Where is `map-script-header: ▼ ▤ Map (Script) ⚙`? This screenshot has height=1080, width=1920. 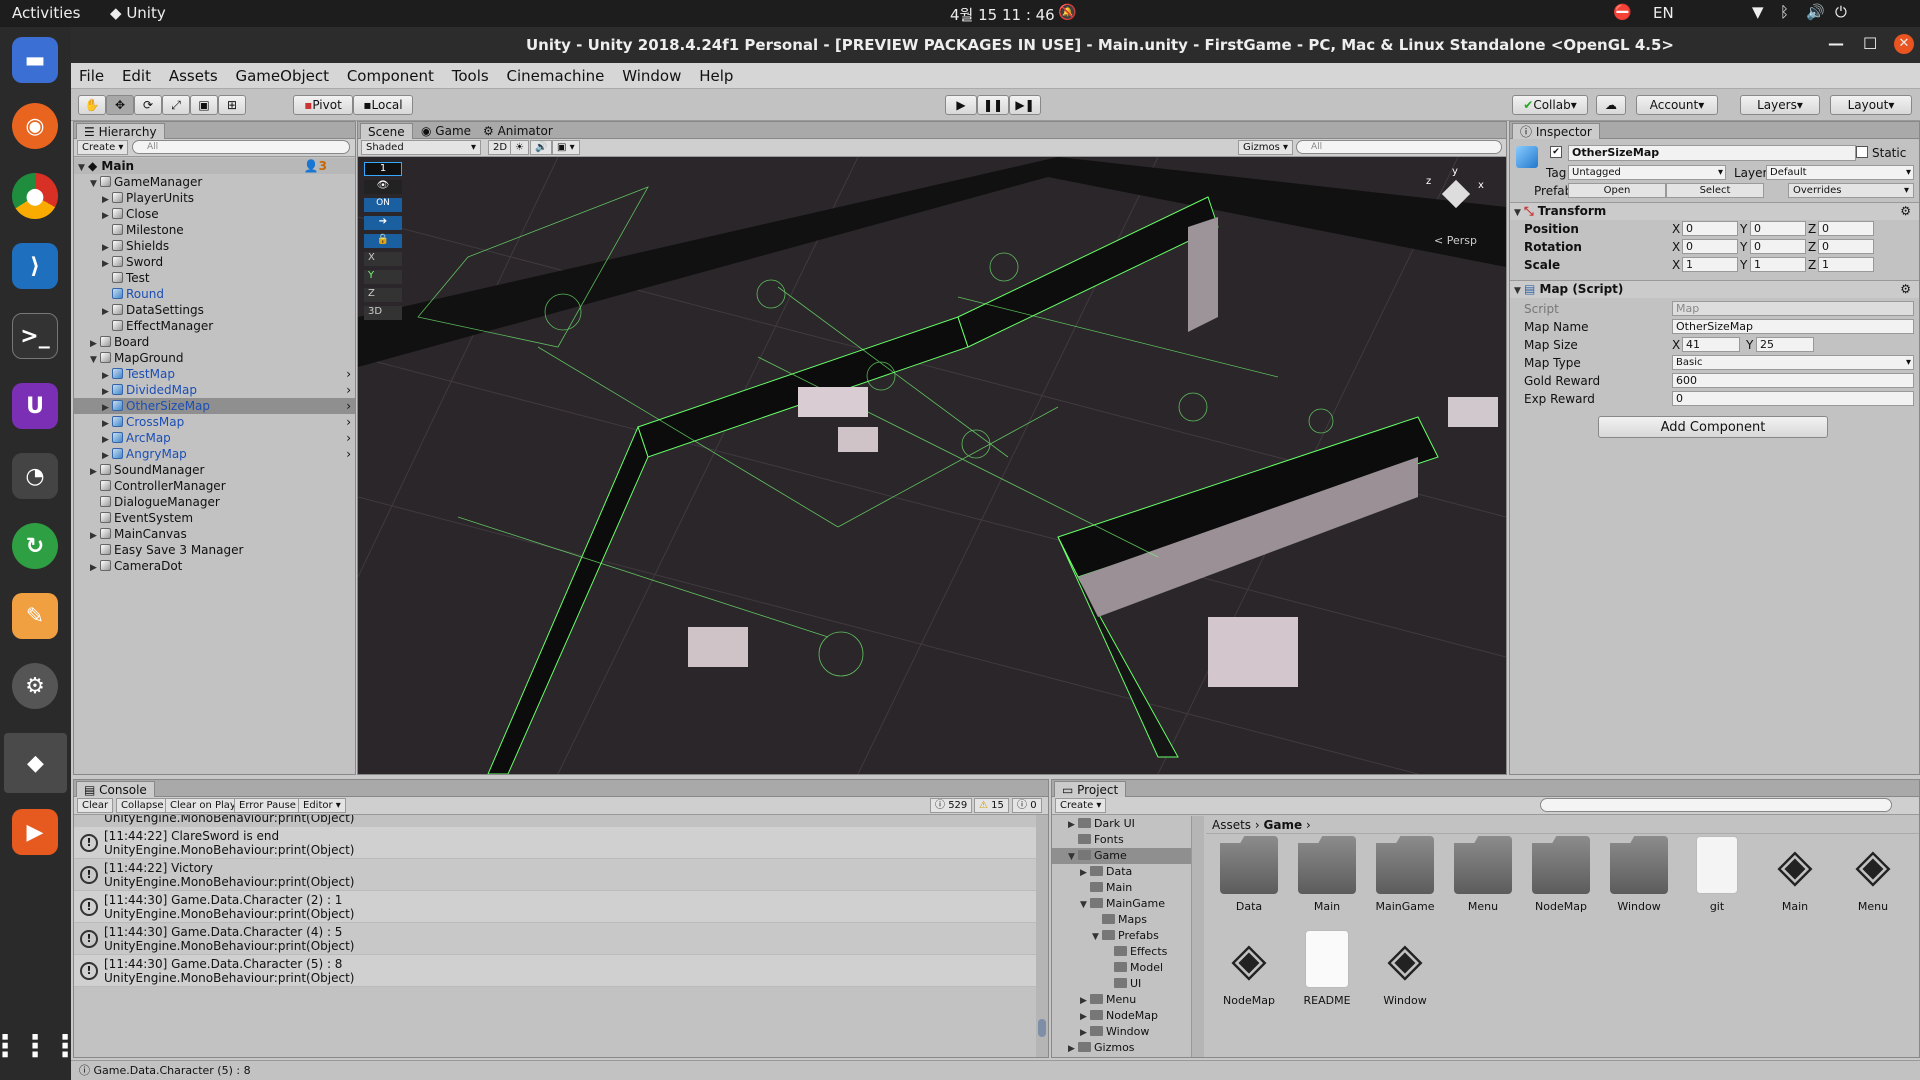
map-script-header: ▼ ▤ Map (Script) ⚙ is located at coordinates (1714, 289).